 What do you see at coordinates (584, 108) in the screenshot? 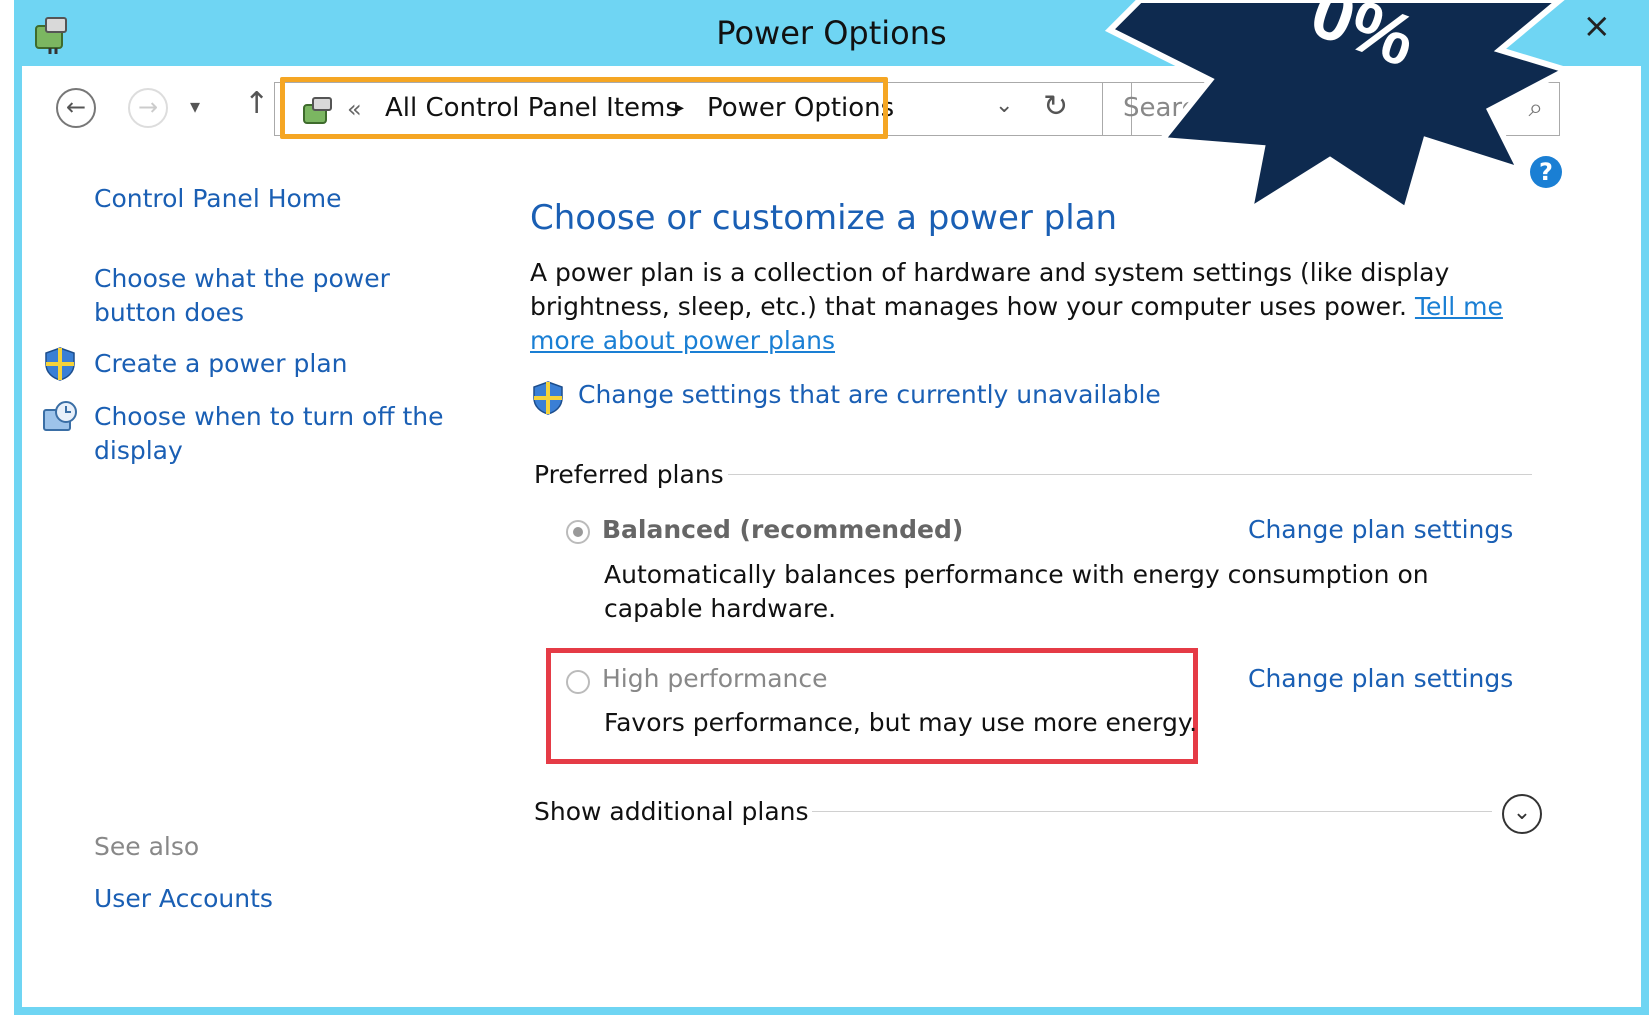
I see `breadcrumb-highlight-box` at bounding box center [584, 108].